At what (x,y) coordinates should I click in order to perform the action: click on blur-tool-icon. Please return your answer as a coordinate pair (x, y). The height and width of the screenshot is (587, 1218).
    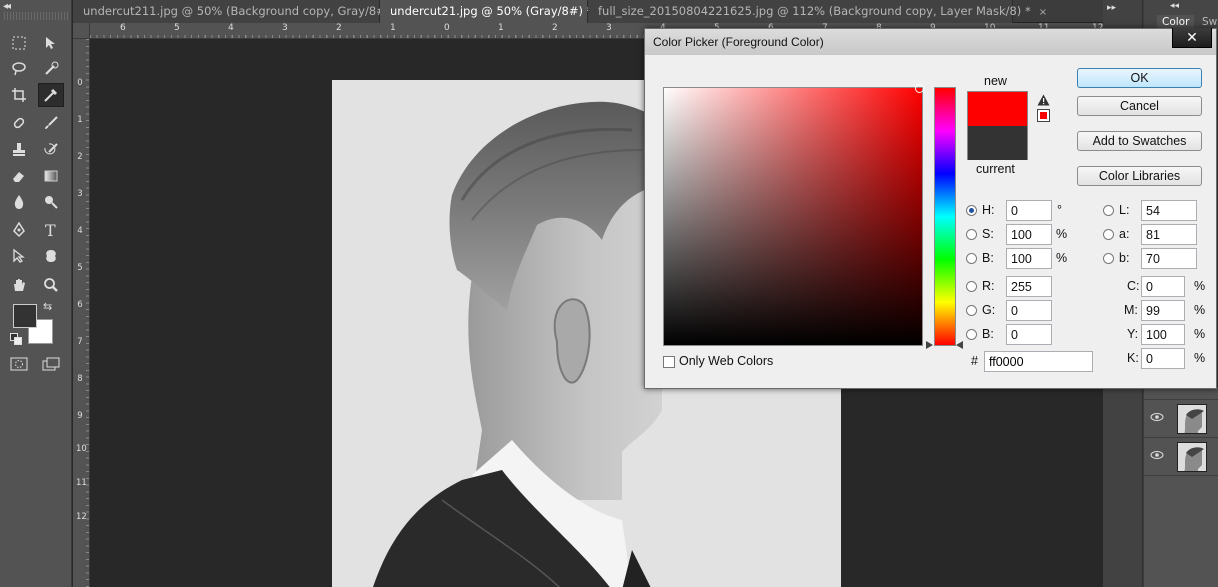
    Looking at the image, I should click on (19, 202).